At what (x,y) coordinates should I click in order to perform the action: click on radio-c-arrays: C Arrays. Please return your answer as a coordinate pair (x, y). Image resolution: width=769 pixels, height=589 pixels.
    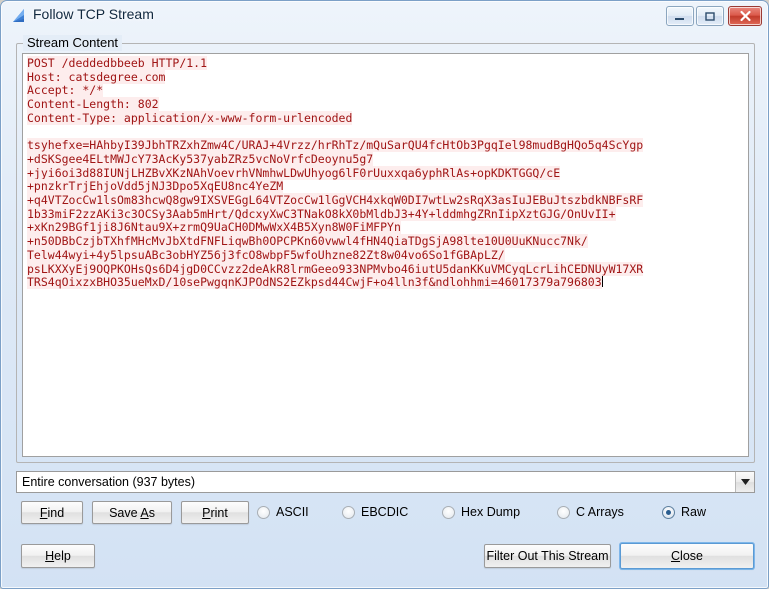
    Looking at the image, I should click on (590, 512).